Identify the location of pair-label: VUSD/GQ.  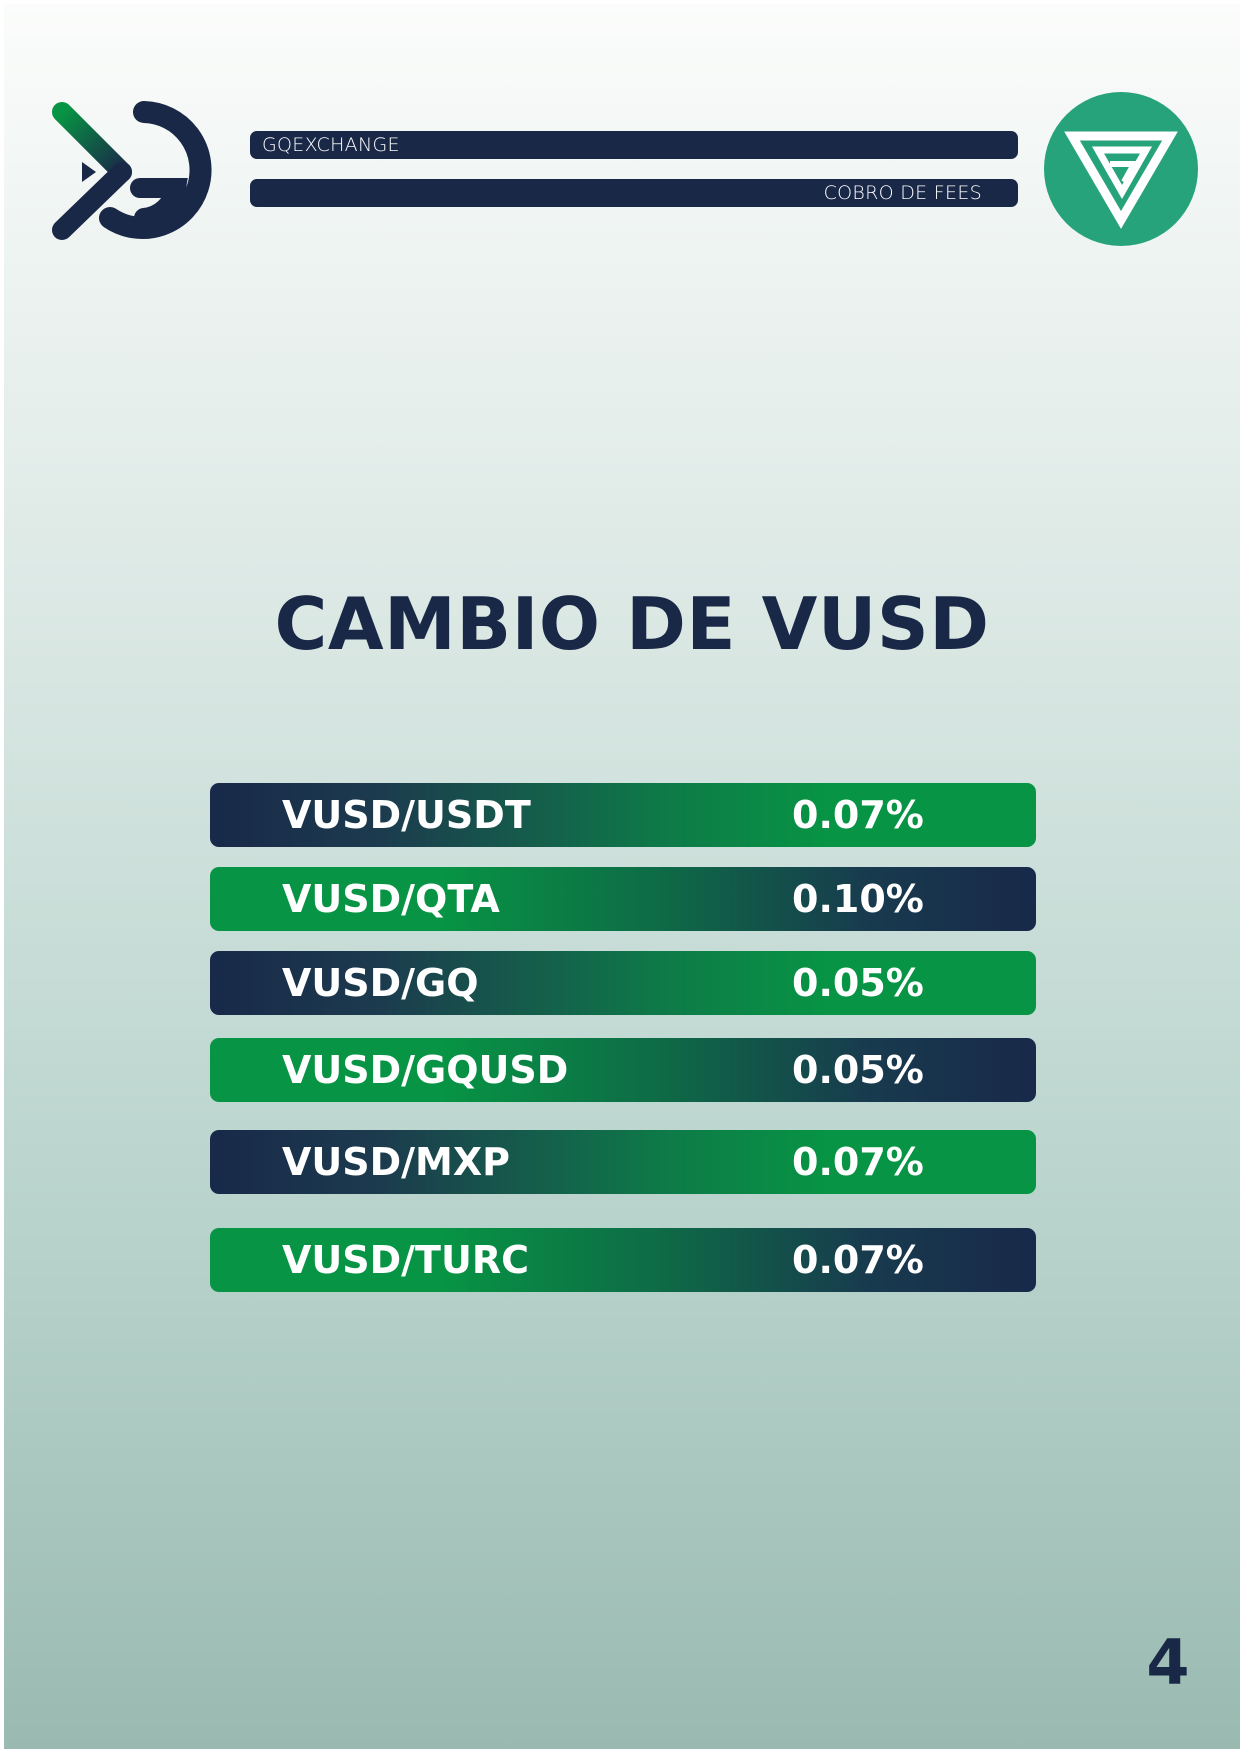
(380, 983).